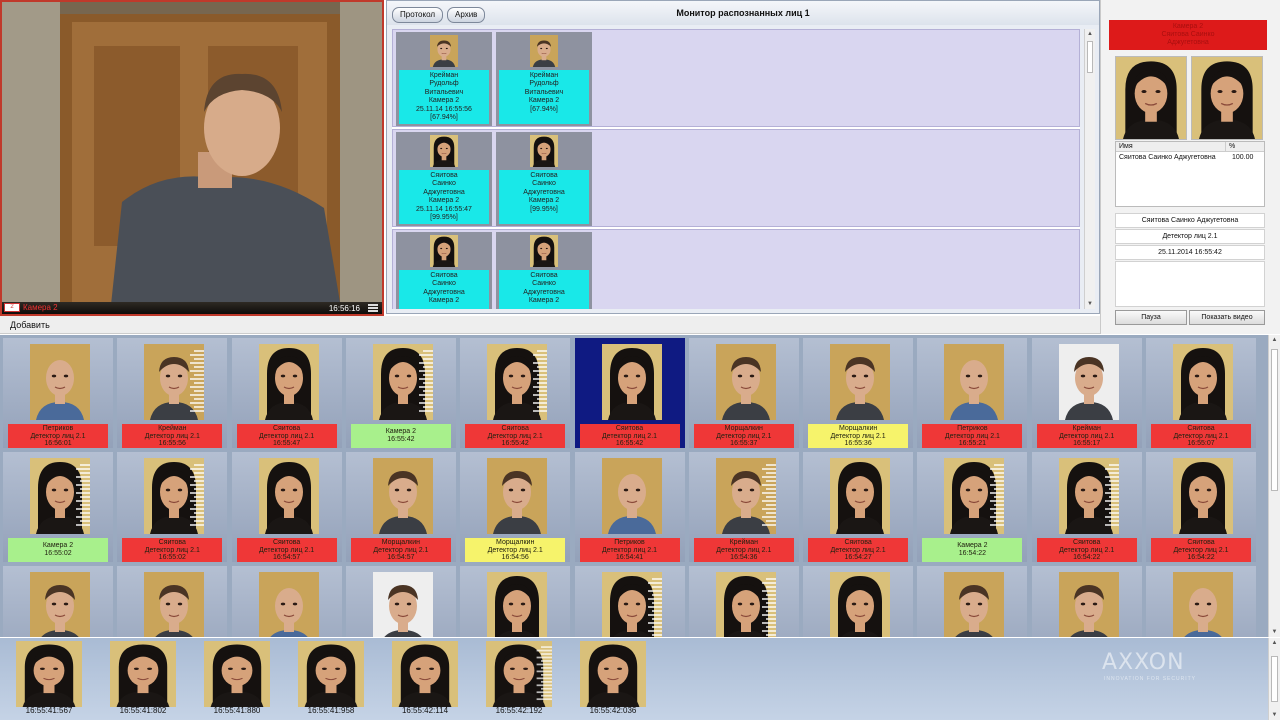 The height and width of the screenshot is (720, 1280). I want to click on gallery-face-item: Сяитова Детектор лиц 2.1 16:54:57, so click(286, 507).